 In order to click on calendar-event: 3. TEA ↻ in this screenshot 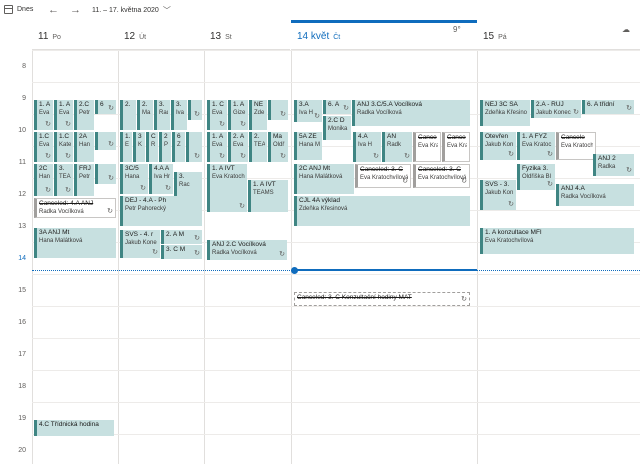, I will do `click(63, 180)`.